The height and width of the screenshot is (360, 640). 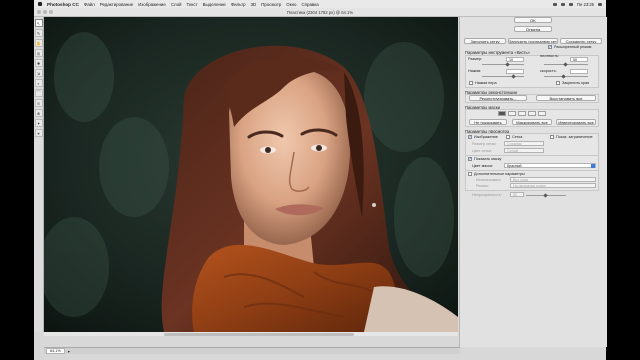 I want to click on pin-edges-checkbox, so click(x=558, y=83).